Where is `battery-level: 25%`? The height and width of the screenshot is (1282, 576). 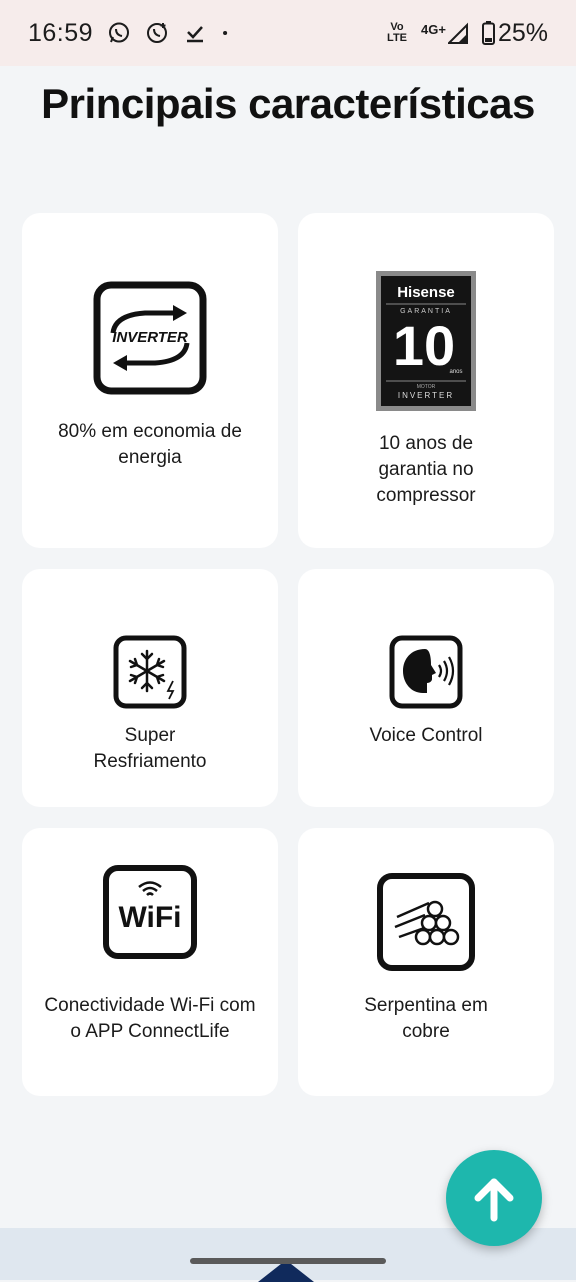 battery-level: 25% is located at coordinates (522, 32).